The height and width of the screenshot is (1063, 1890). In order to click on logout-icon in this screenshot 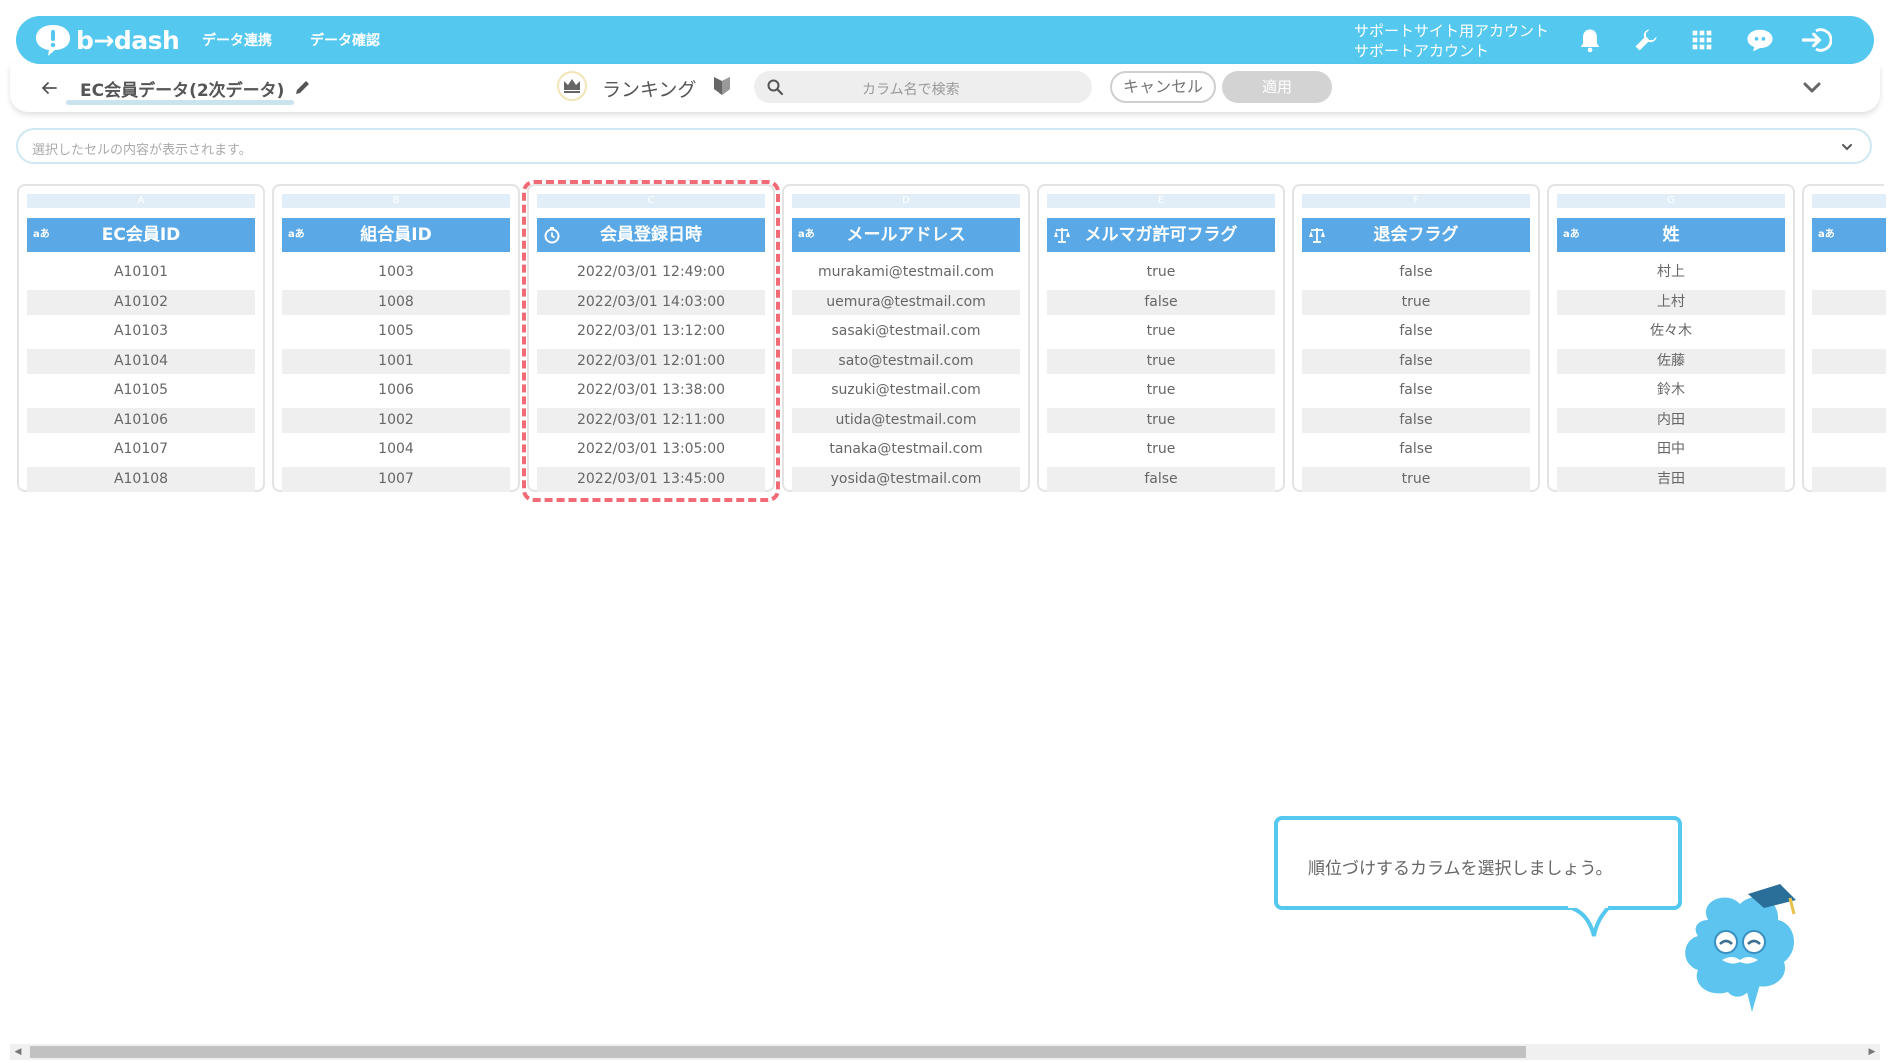, I will do `click(1816, 40)`.